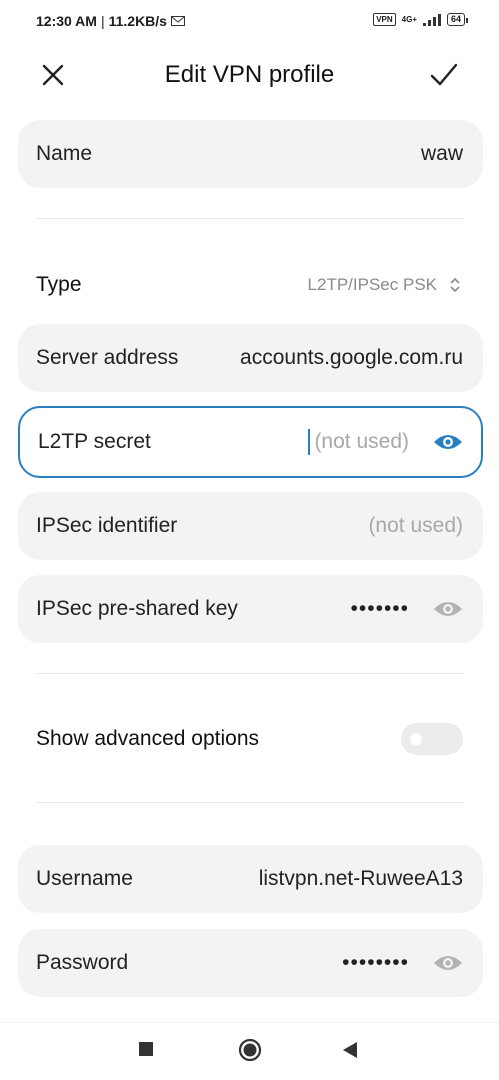 Image resolution: width=499 pixels, height=1080 pixels. What do you see at coordinates (360, 878) in the screenshot?
I see `username-value: listvpn.net-RuweeA13` at bounding box center [360, 878].